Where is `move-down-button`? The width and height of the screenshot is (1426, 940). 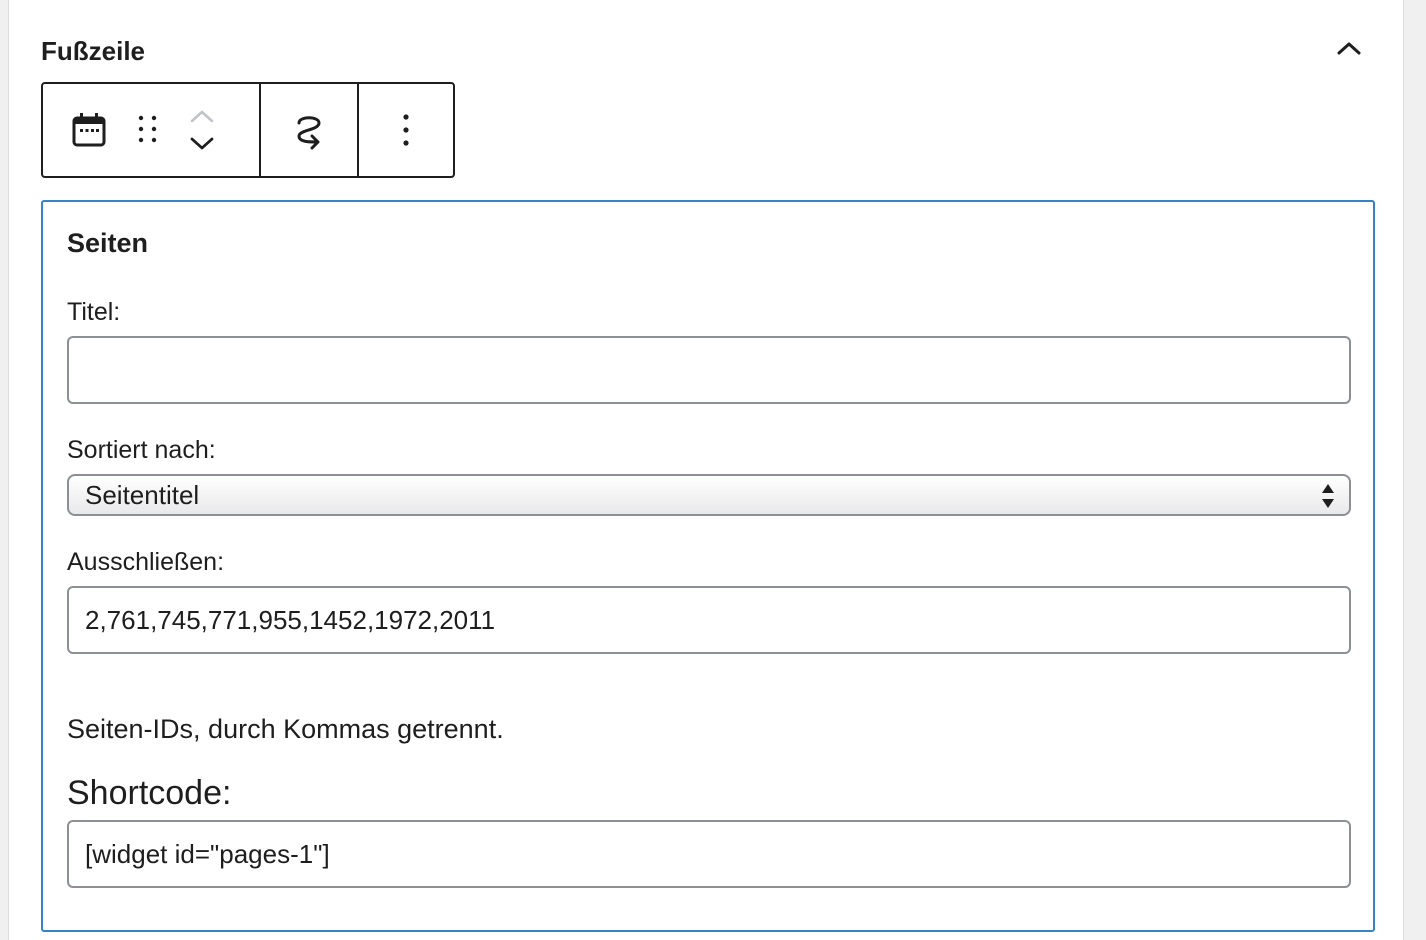
move-down-button is located at coordinates (202, 144).